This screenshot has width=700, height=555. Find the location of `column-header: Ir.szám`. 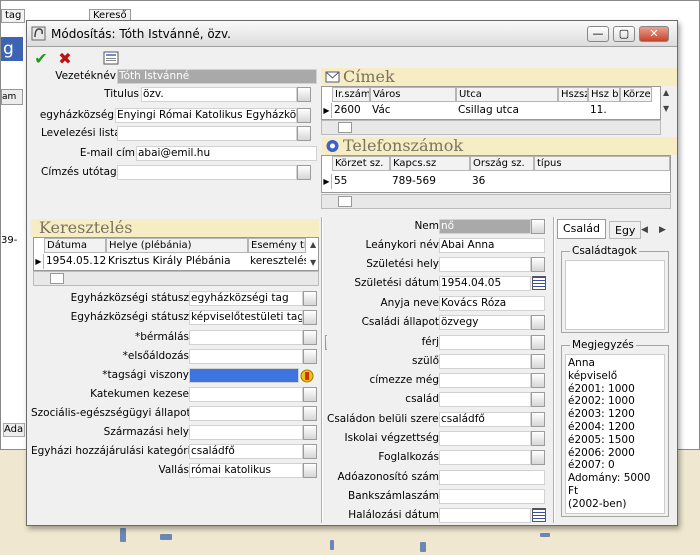

column-header: Ir.szám is located at coordinates (351, 94).